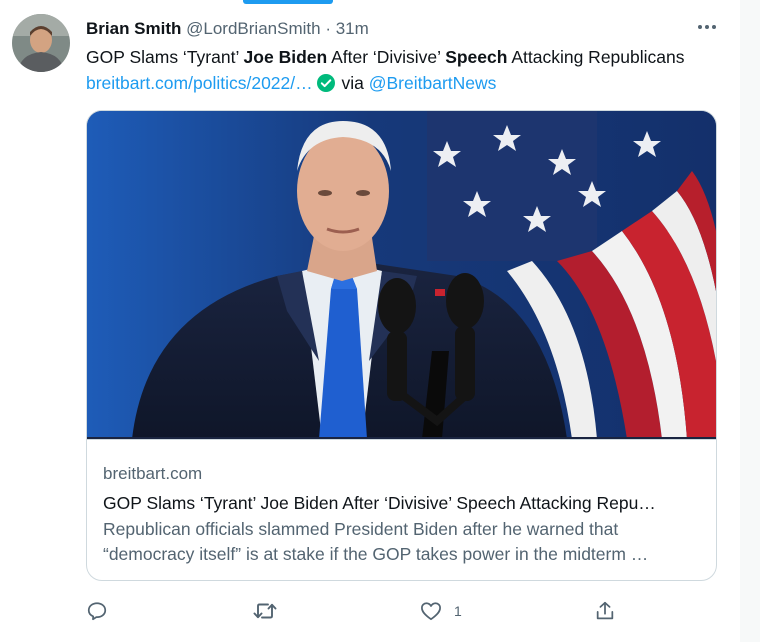 The image size is (760, 642). What do you see at coordinates (253, 28) in the screenshot?
I see `author-handle: @LordBrianSmith` at bounding box center [253, 28].